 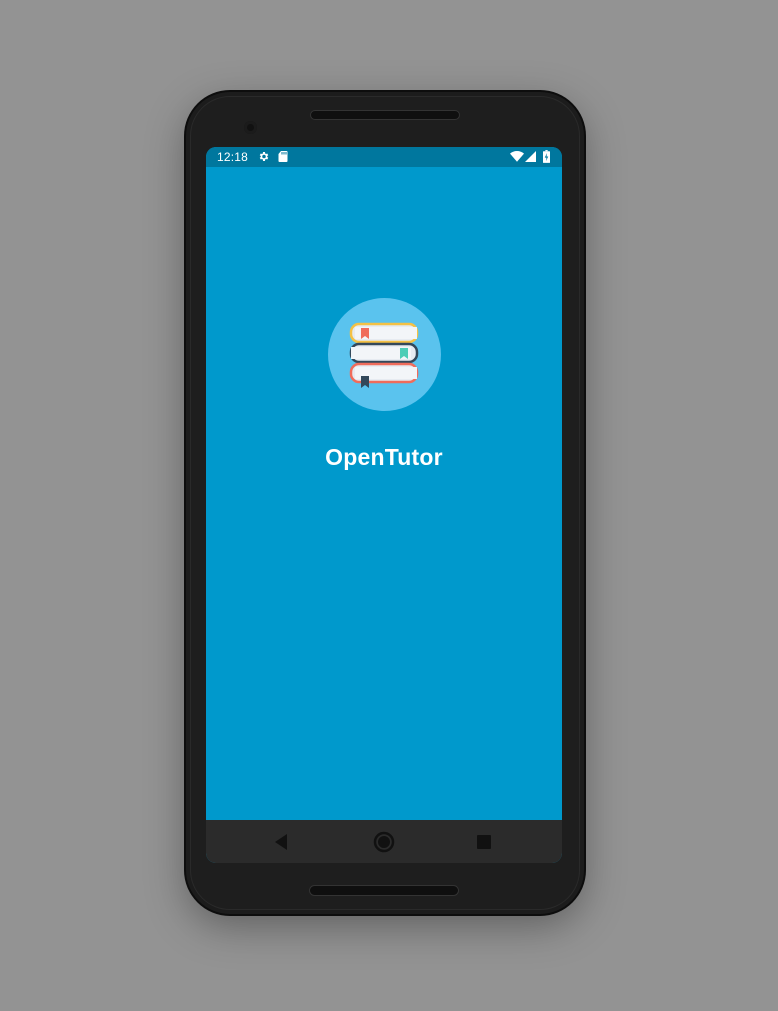 What do you see at coordinates (384, 157) in the screenshot?
I see `status-bar: 12:18` at bounding box center [384, 157].